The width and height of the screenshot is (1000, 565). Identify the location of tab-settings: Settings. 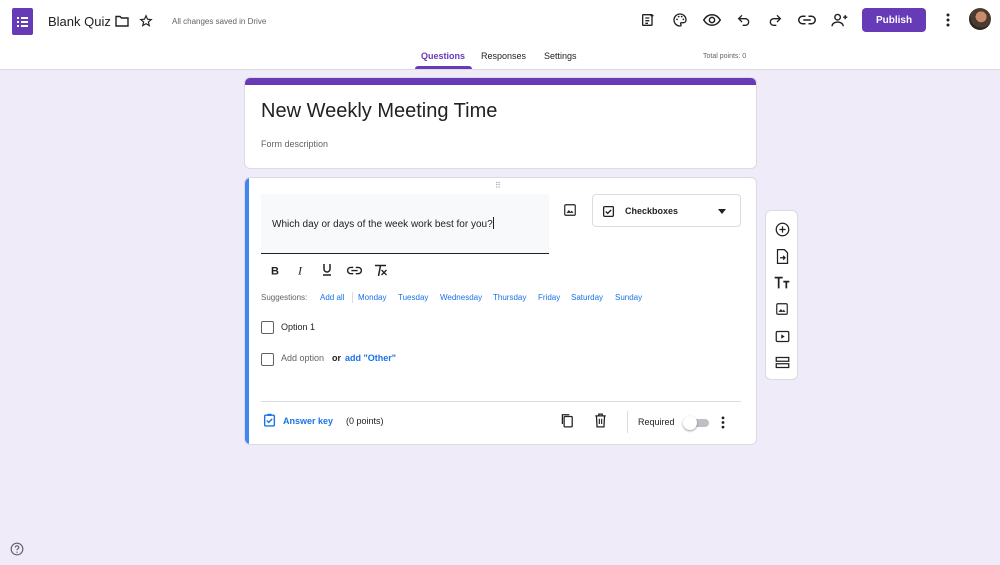
(560, 56).